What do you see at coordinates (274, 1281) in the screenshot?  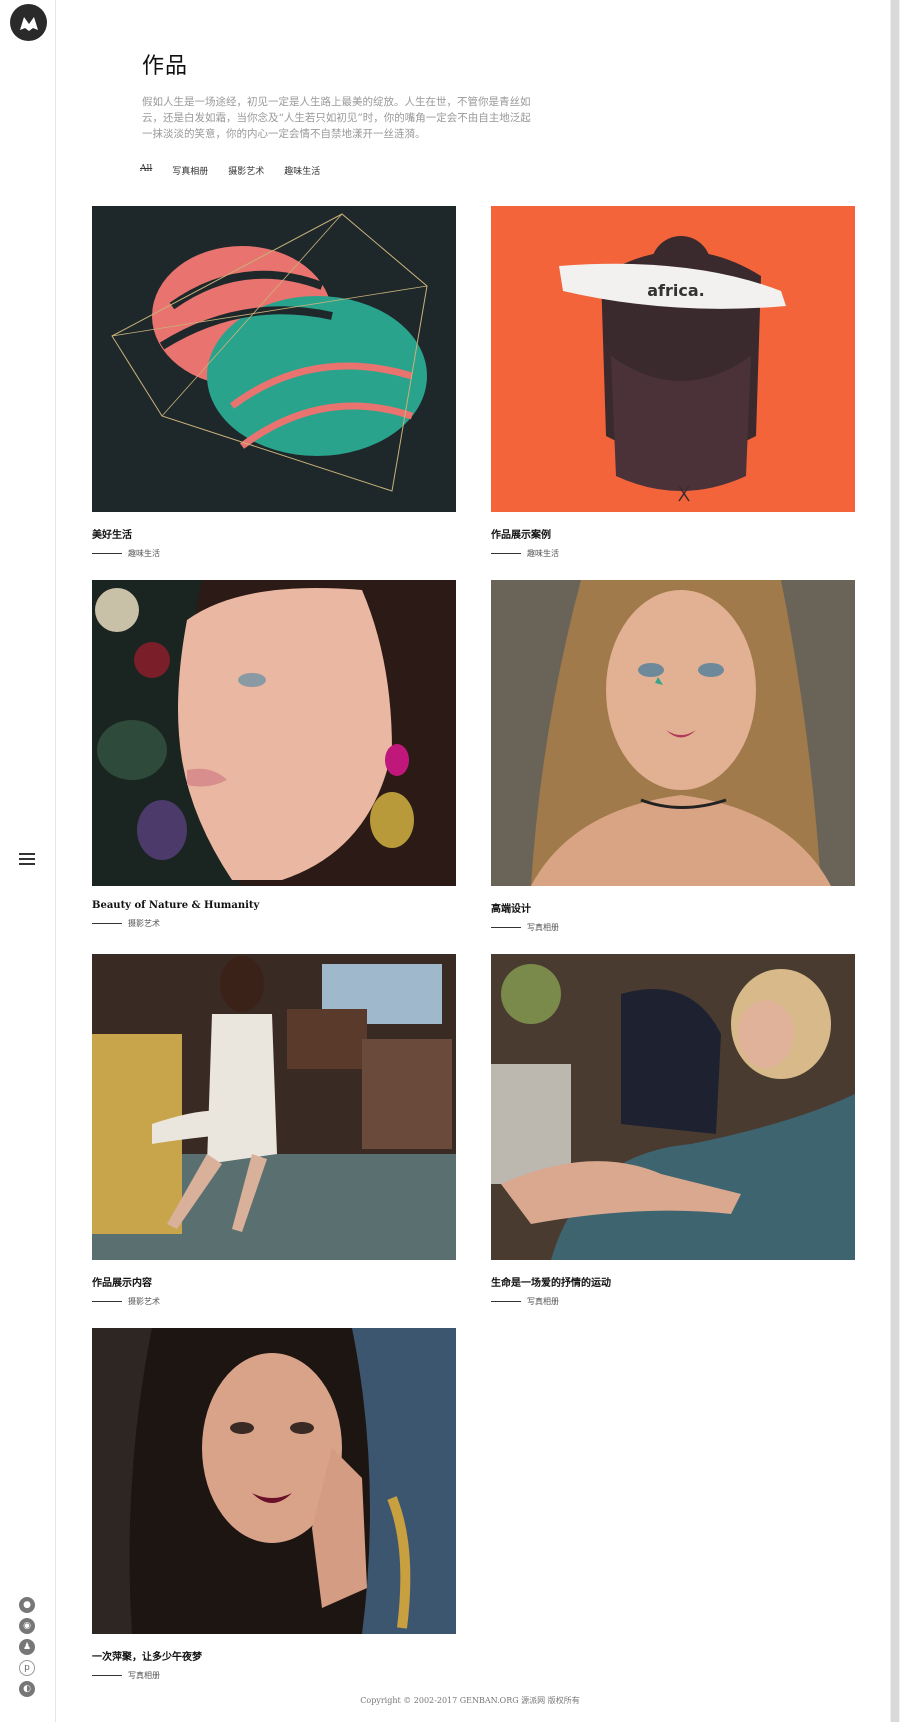 I see `card-title: 作品展示内容` at bounding box center [274, 1281].